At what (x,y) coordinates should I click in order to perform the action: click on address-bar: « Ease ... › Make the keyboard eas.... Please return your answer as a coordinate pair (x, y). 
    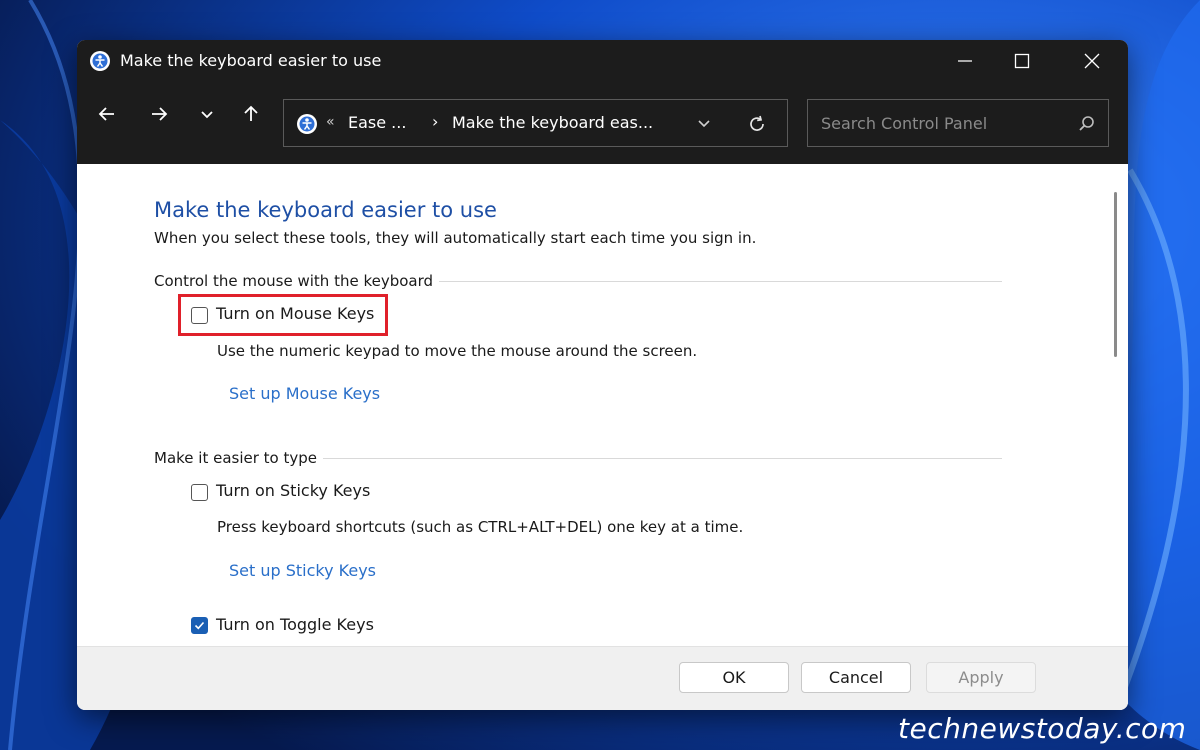
    Looking at the image, I should click on (535, 123).